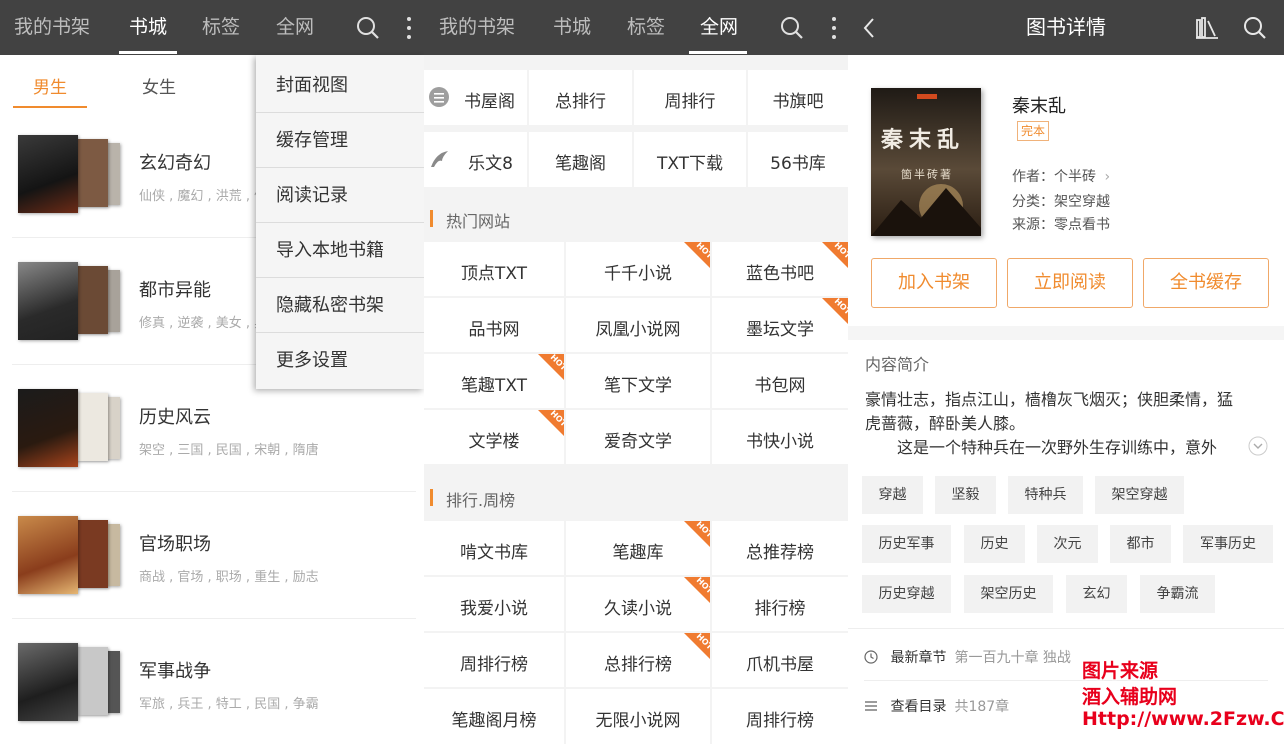 Image resolution: width=1284 pixels, height=744 pixels. I want to click on site-item: 凤凰小说网, so click(638, 325).